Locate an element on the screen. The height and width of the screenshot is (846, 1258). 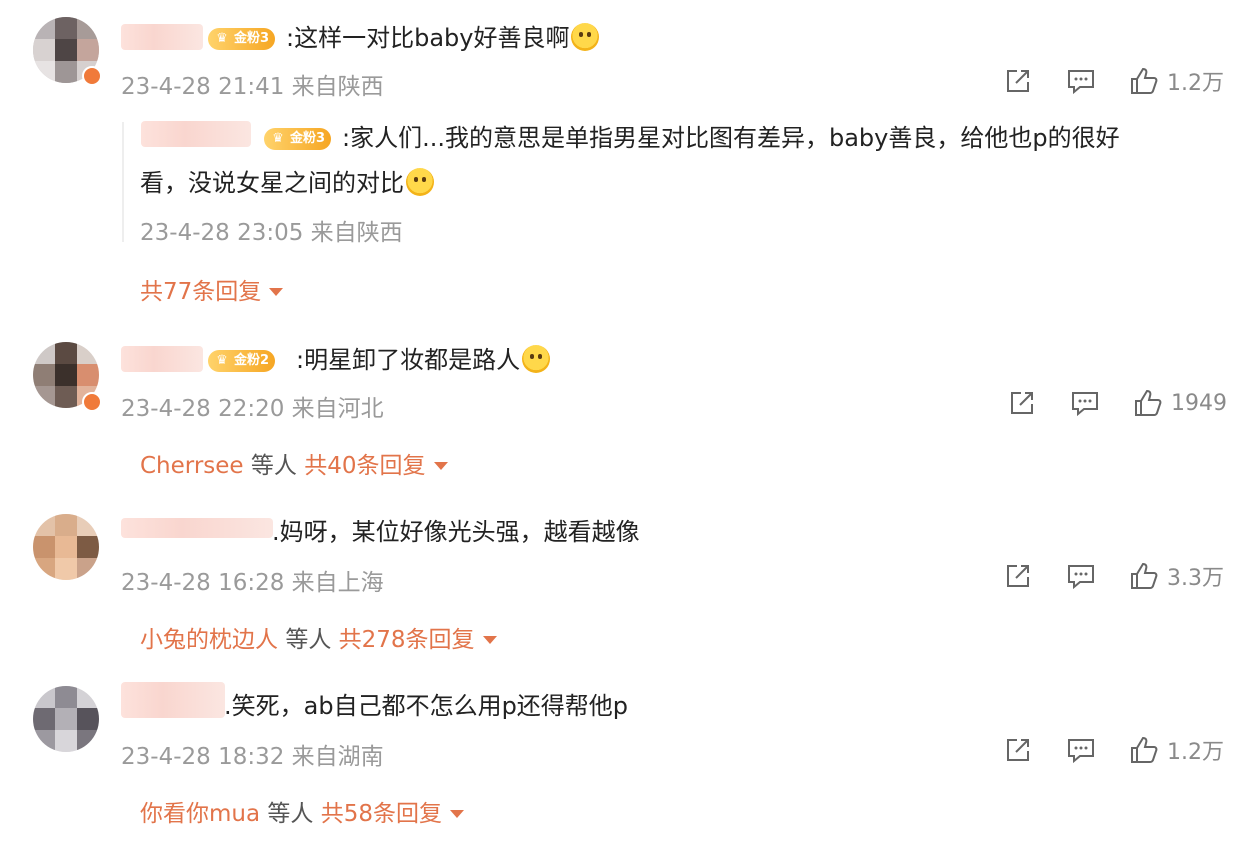
view-replies-link: 你看你mua 等人 共58条回复 is located at coordinates (302, 811).